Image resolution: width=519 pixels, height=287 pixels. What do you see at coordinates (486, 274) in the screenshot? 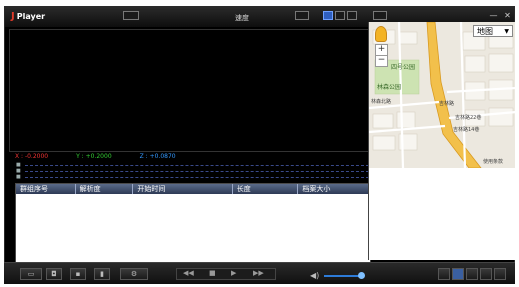
I see `fullscreen-icon` at bounding box center [486, 274].